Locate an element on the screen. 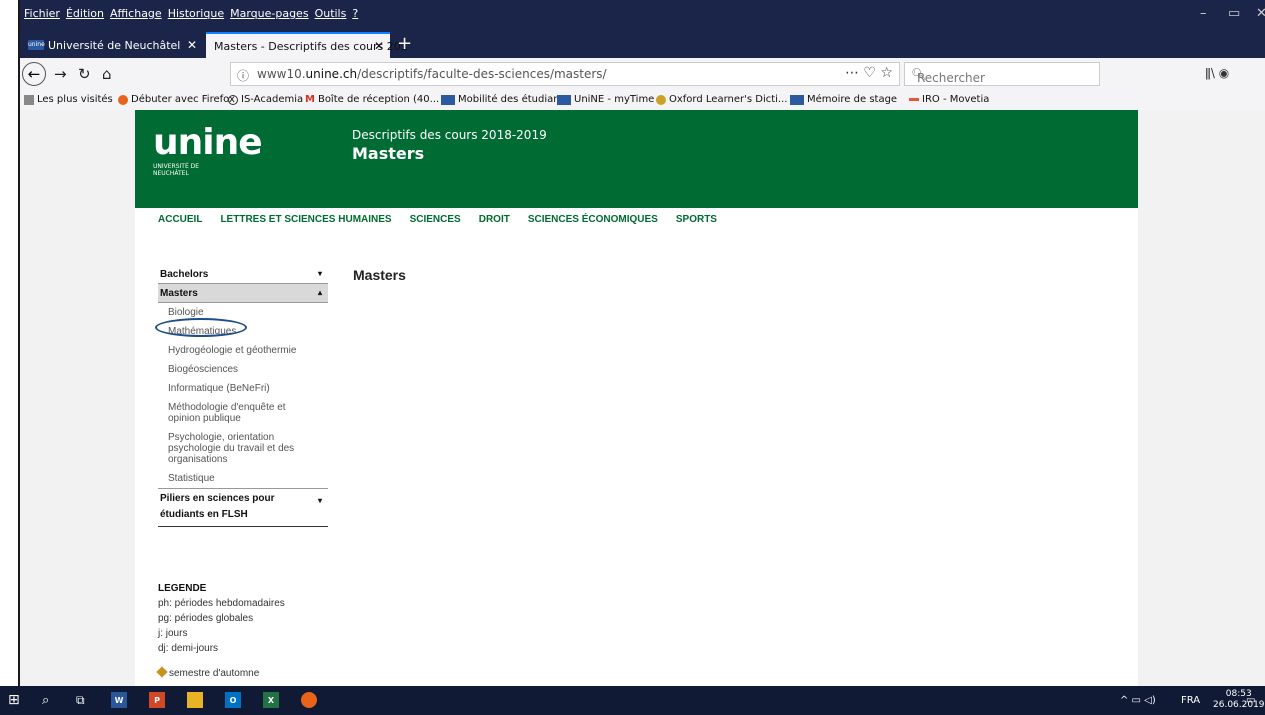  task-view-icon: ⧉ is located at coordinates (80, 700).